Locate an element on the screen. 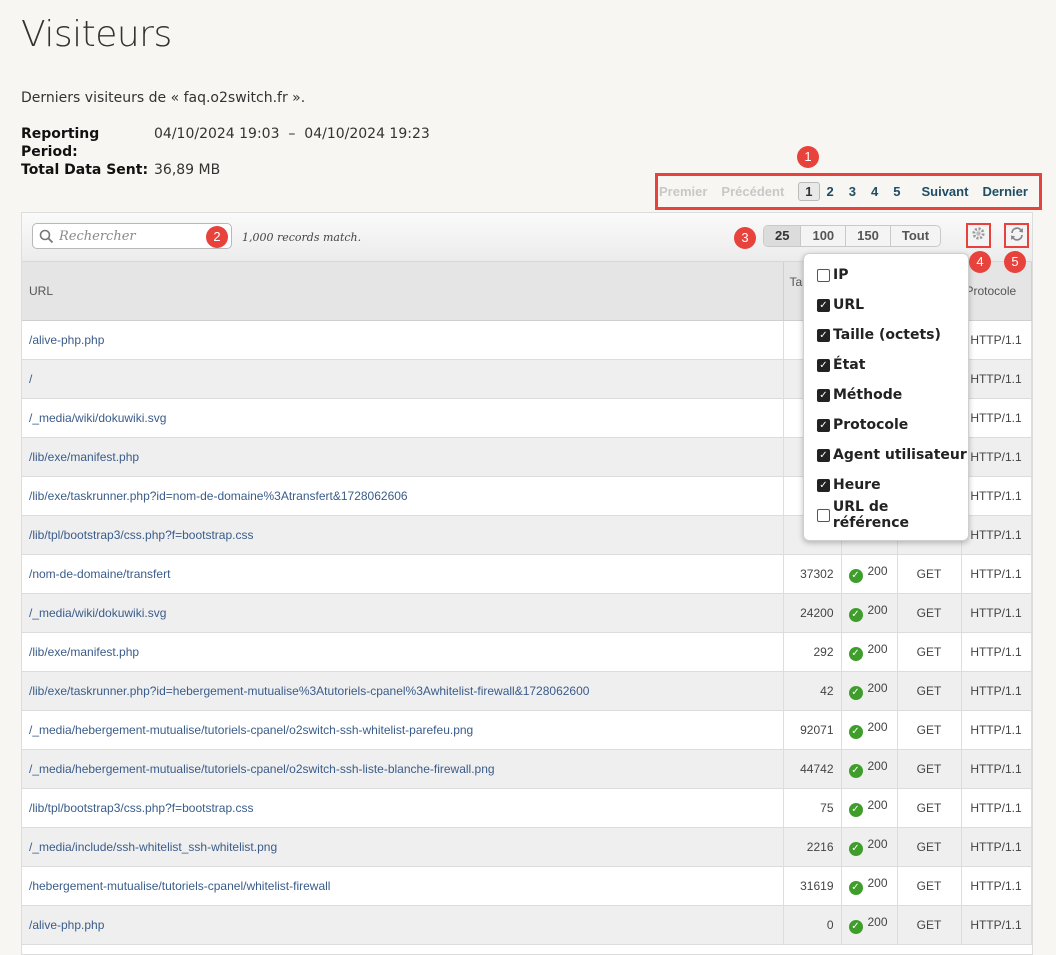 Image resolution: width=1056 pixels, height=955 pixels. records-count: 1,000 records match. is located at coordinates (302, 237).